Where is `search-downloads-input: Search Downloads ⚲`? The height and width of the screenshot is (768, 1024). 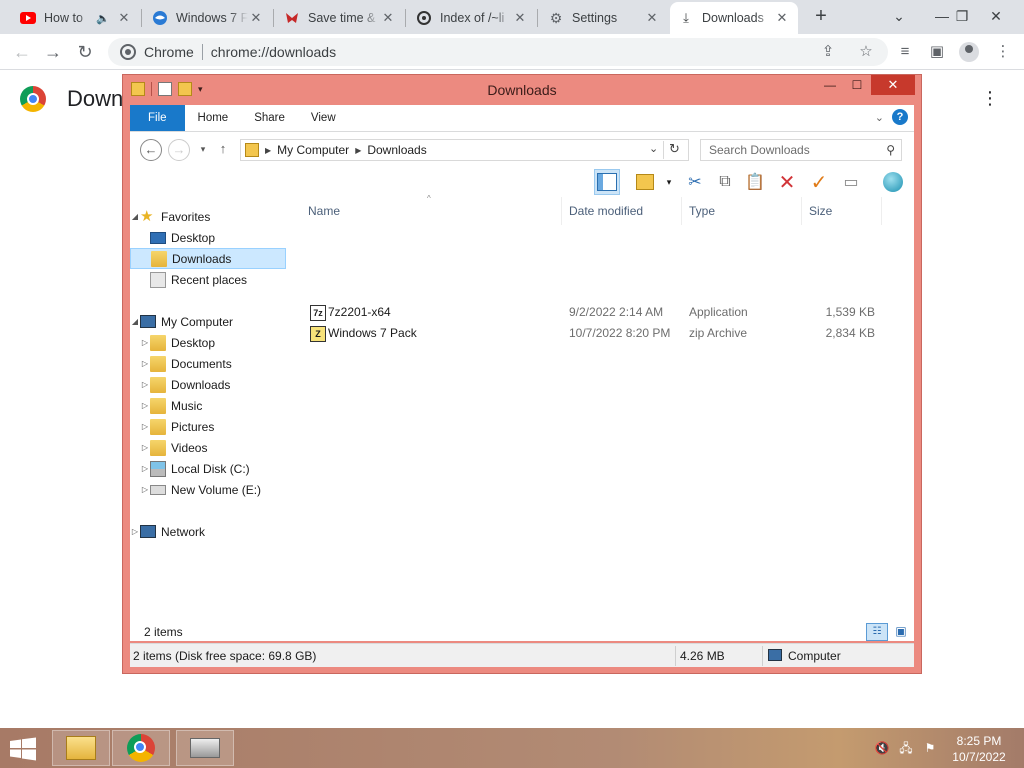
search-downloads-input: Search Downloads ⚲ is located at coordinates (801, 150).